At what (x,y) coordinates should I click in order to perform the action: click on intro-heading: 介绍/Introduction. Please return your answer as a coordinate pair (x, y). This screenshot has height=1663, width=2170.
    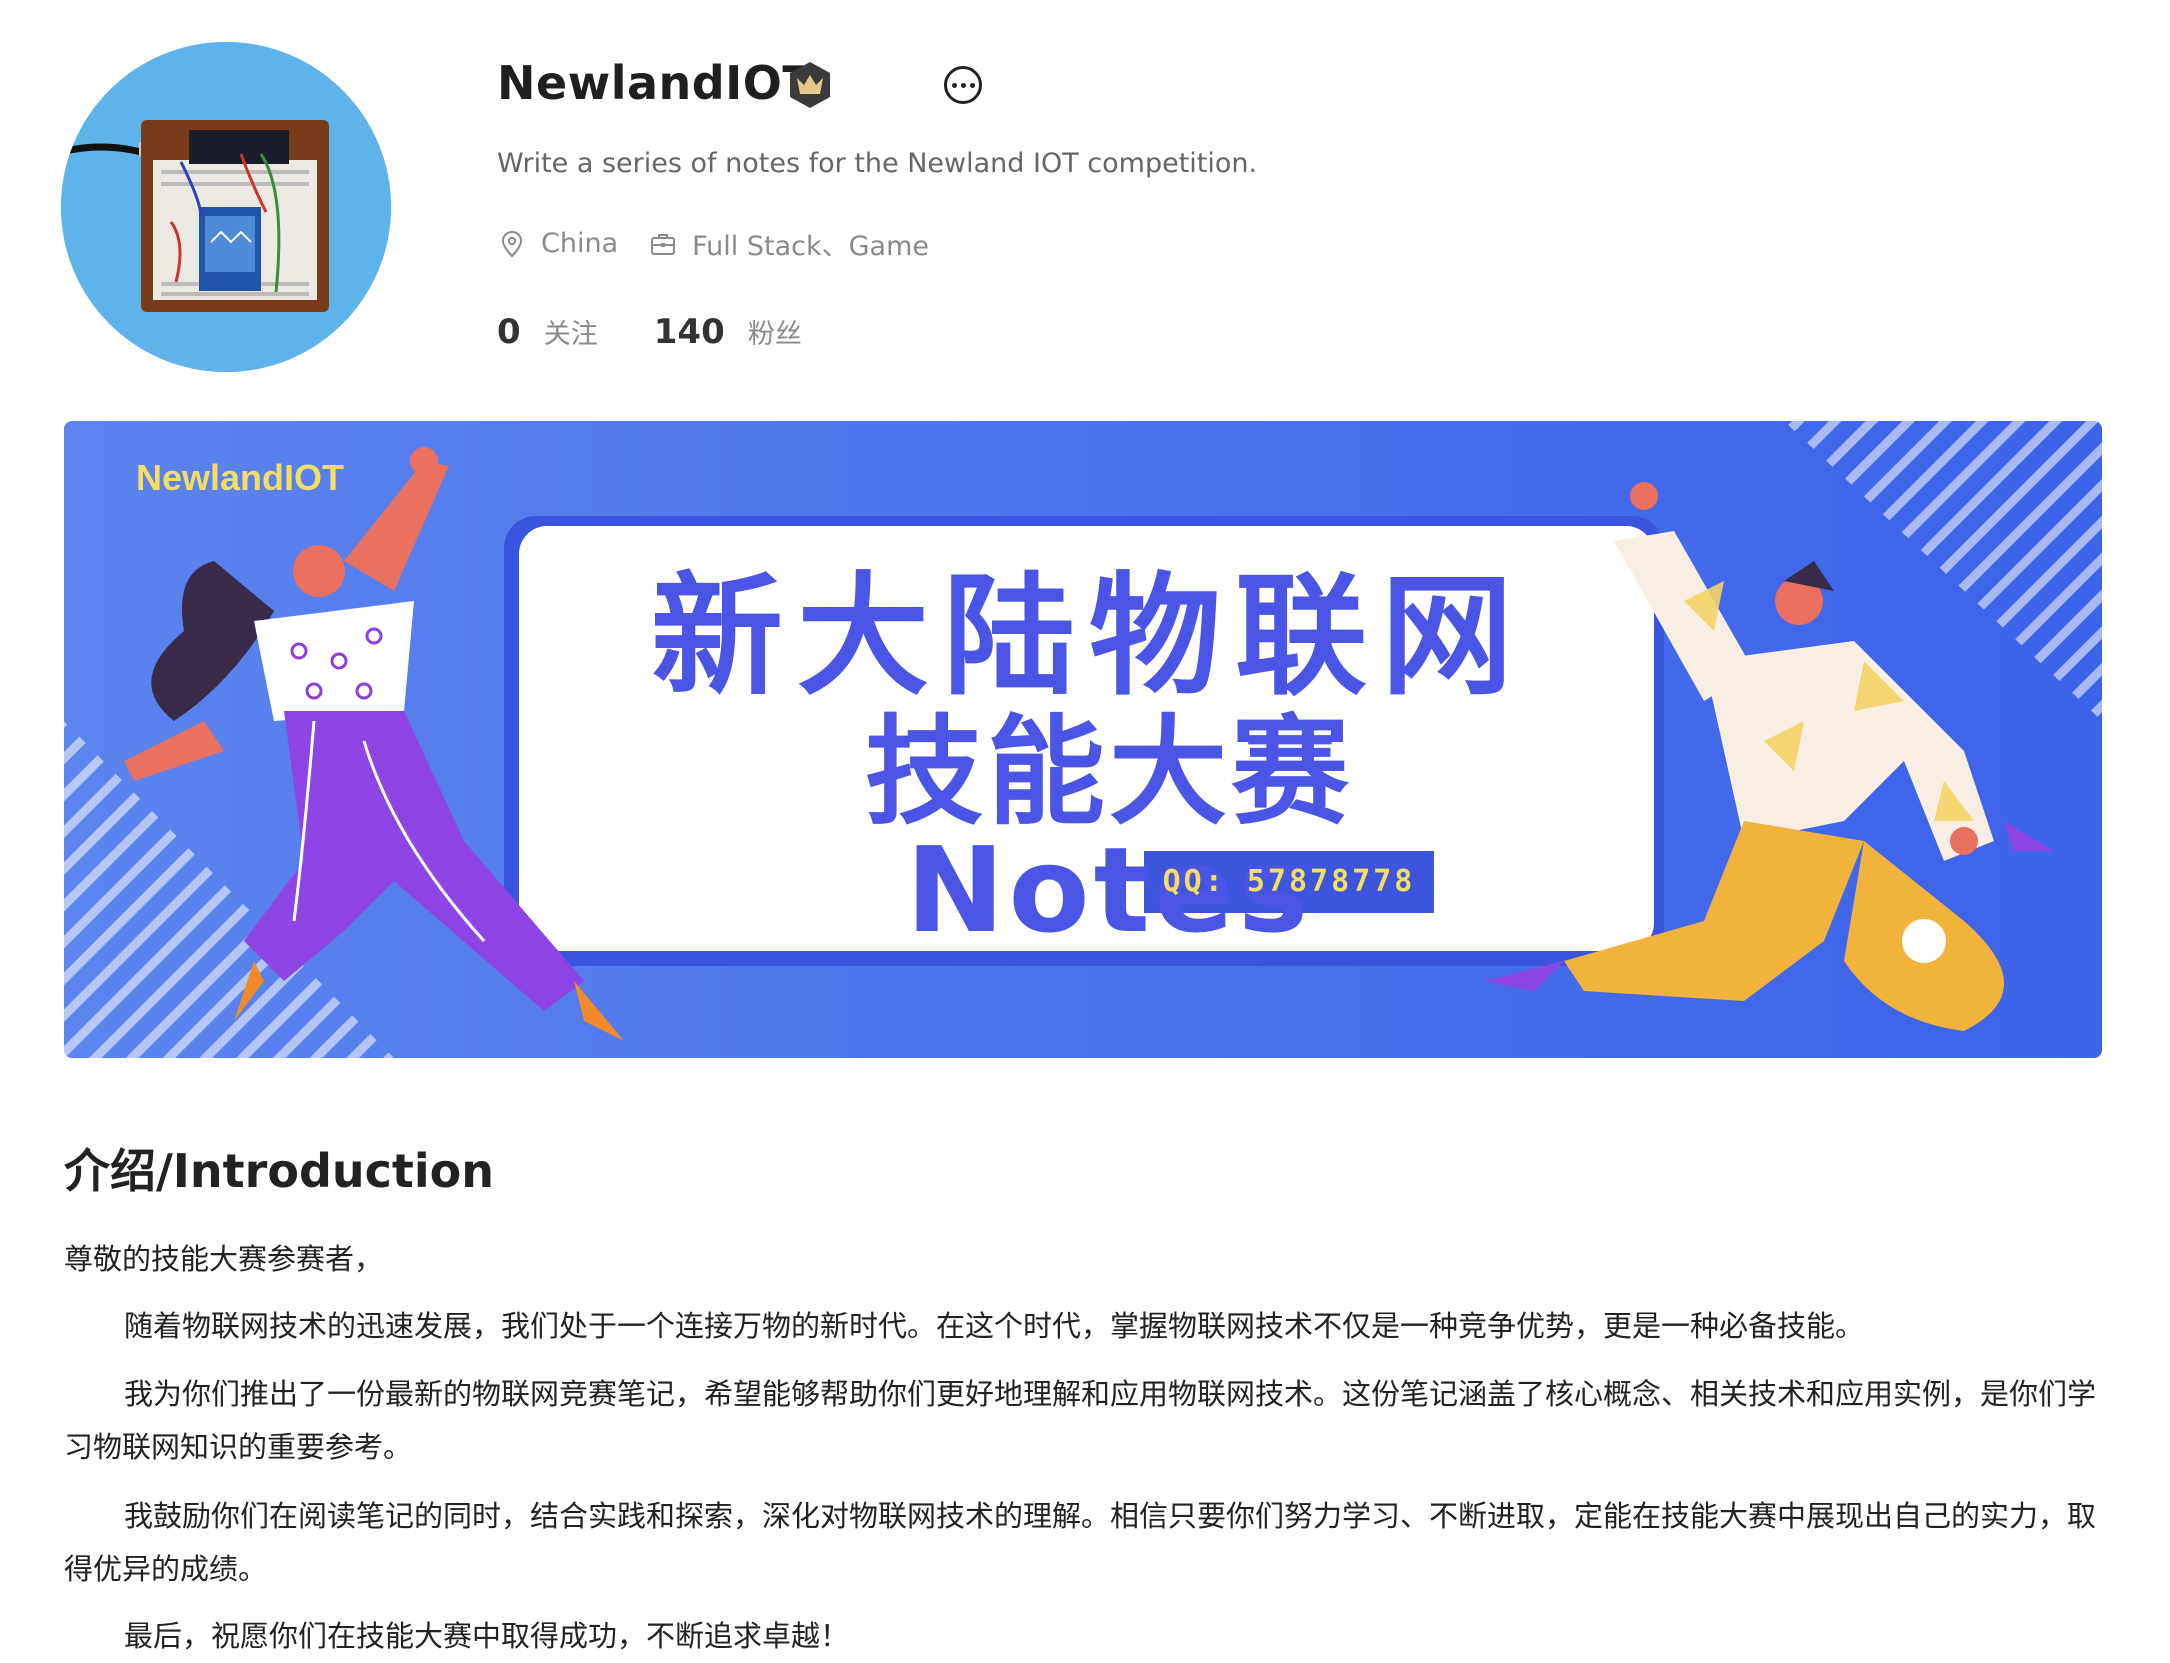
    Looking at the image, I should click on (279, 1171).